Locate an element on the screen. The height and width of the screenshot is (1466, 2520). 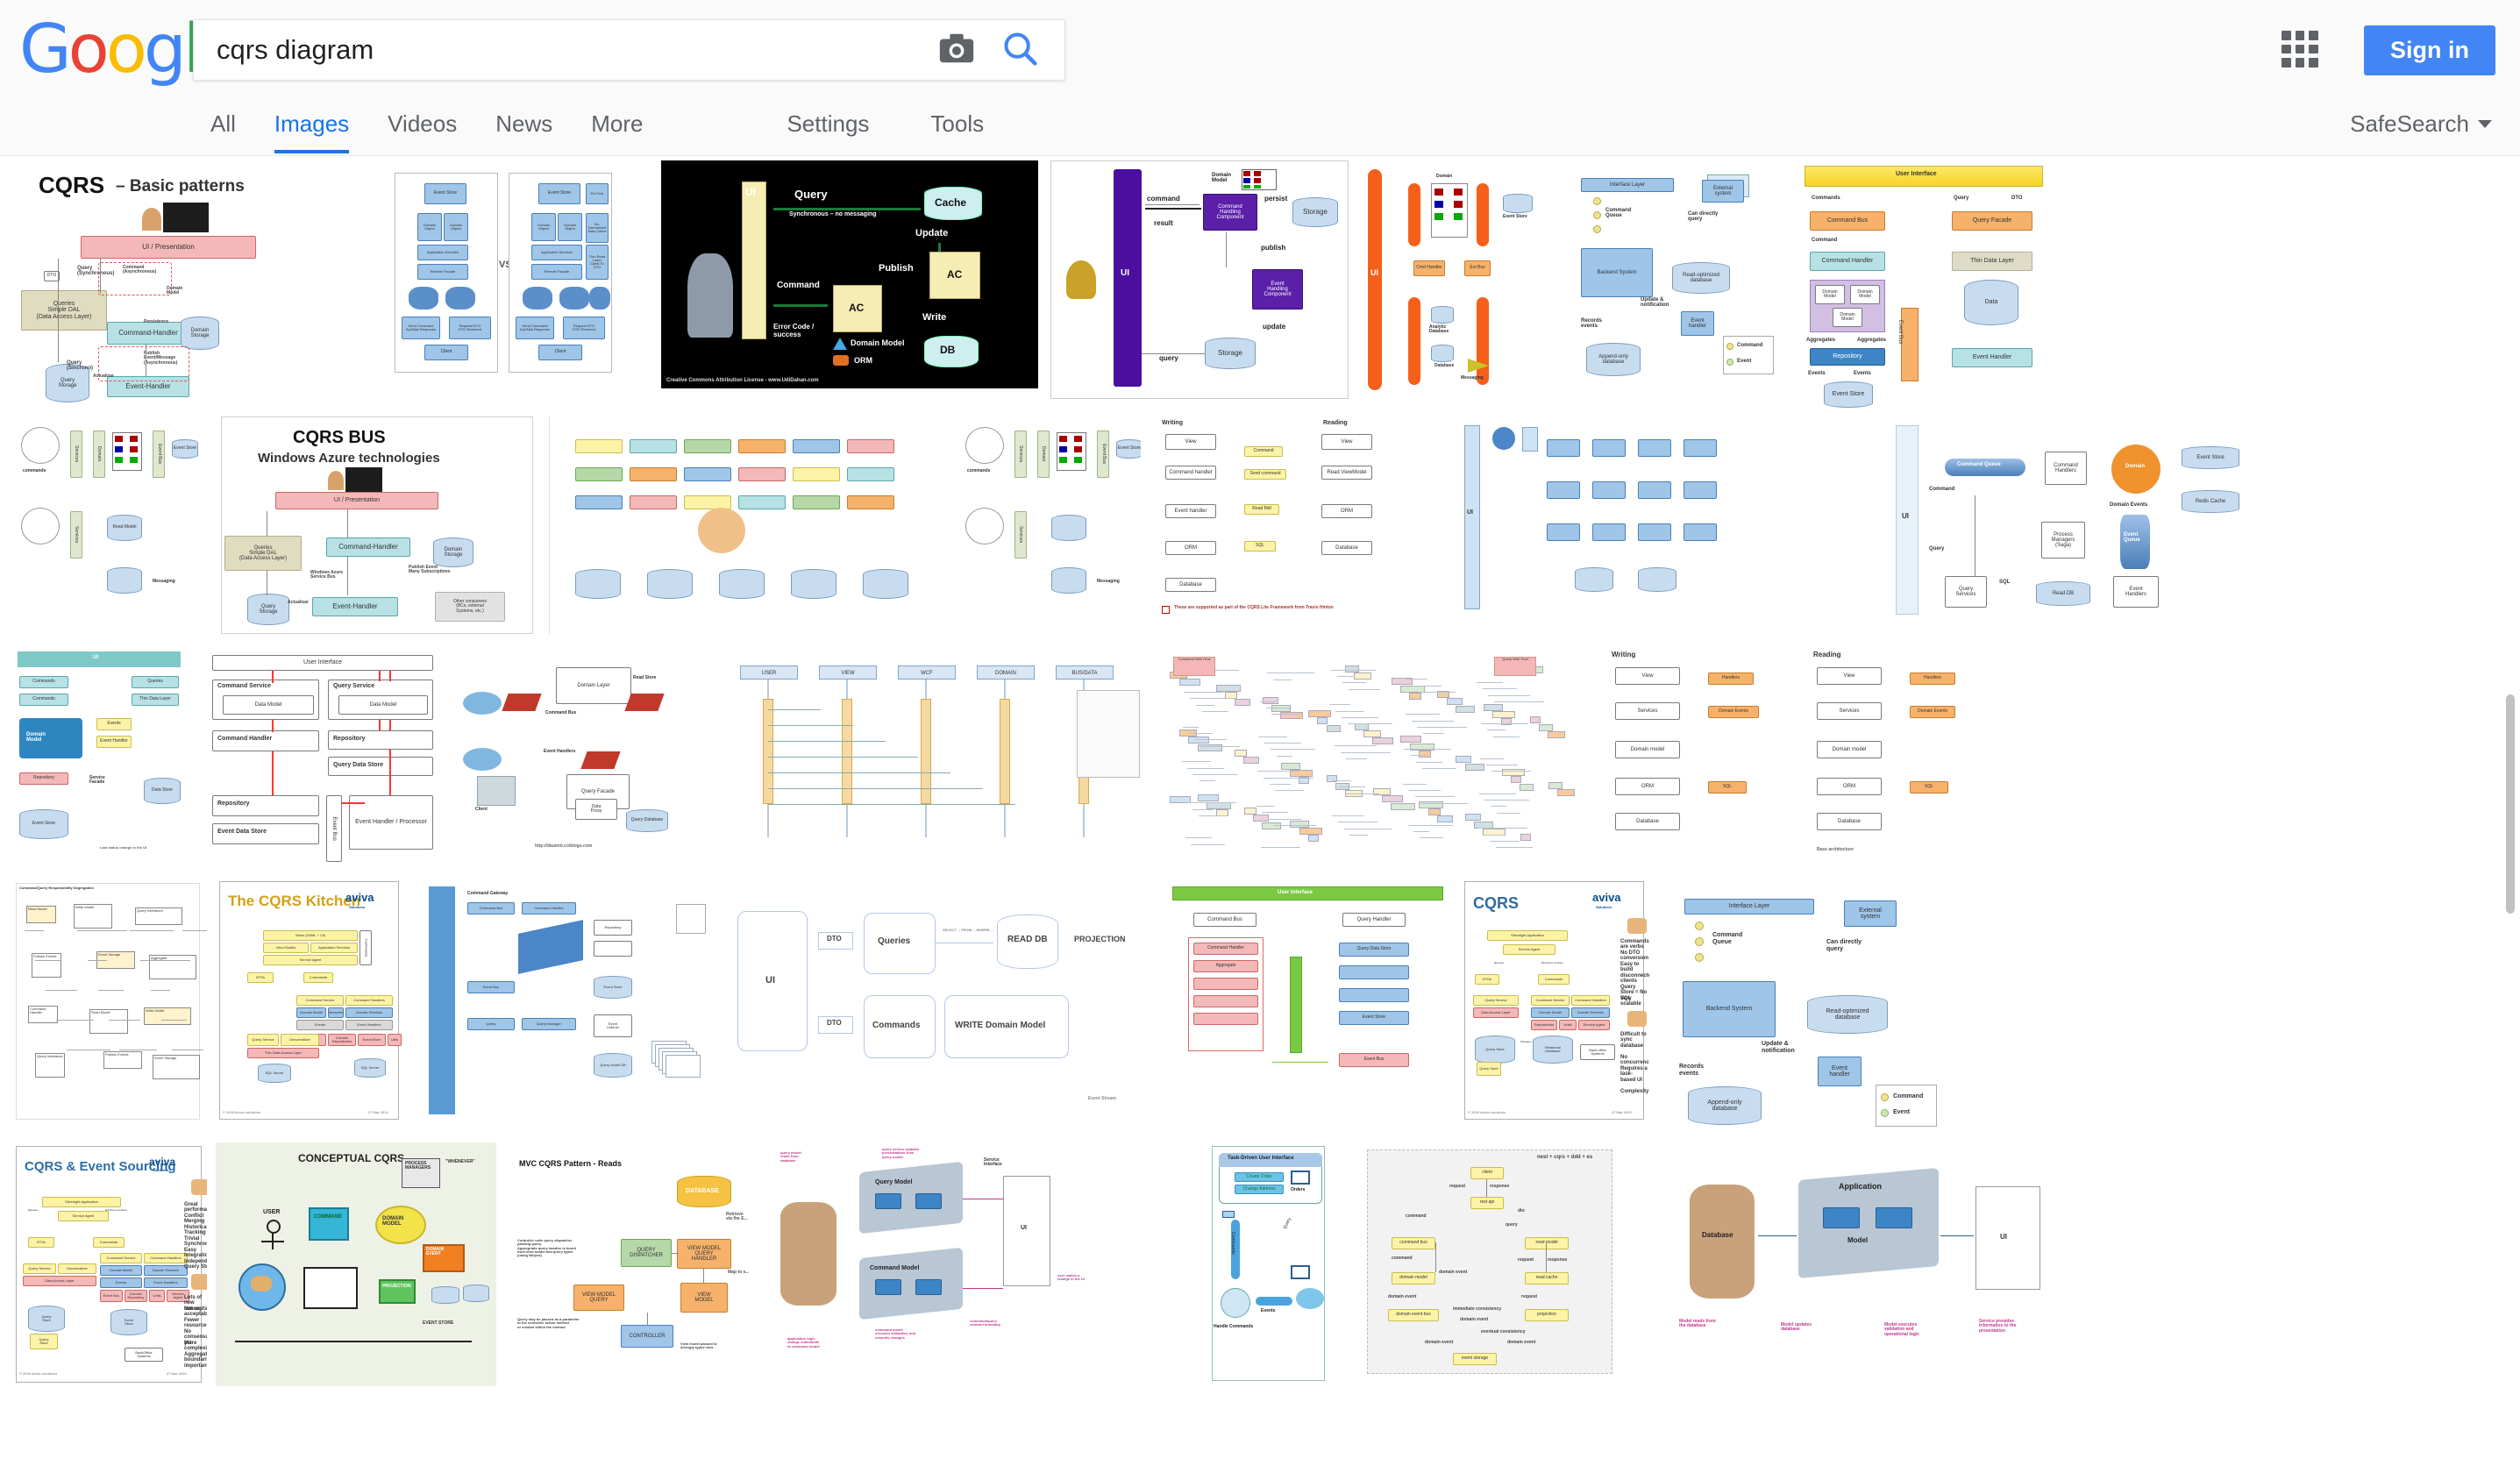
vertical-scrollbar is located at coordinates (2510, 811).